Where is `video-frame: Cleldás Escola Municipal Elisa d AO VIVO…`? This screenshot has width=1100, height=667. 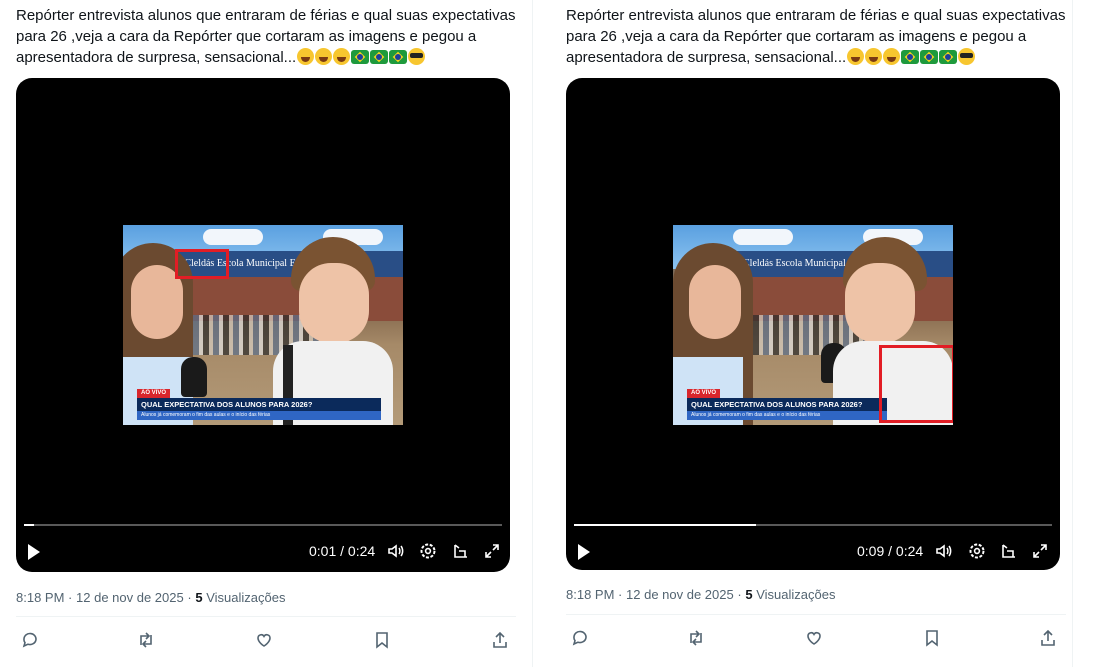 video-frame: Cleldás Escola Municipal Elisa d AO VIVO… is located at coordinates (813, 325).